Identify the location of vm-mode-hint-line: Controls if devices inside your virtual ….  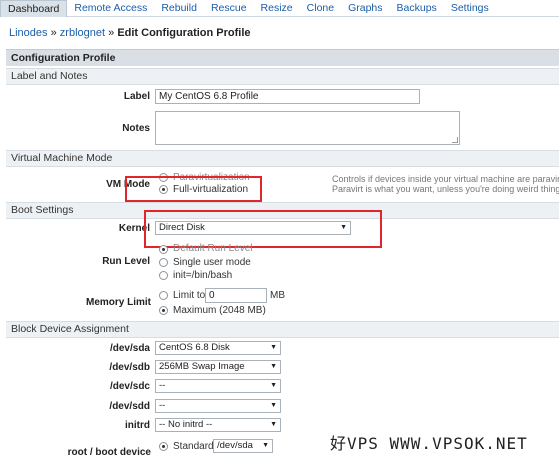
(445, 179).